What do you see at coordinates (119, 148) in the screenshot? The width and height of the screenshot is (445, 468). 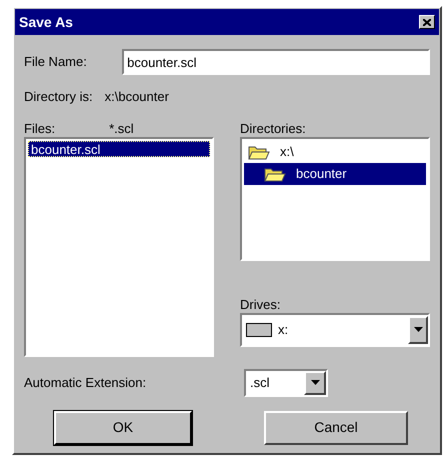 I see `file-item: bcounter.scl` at bounding box center [119, 148].